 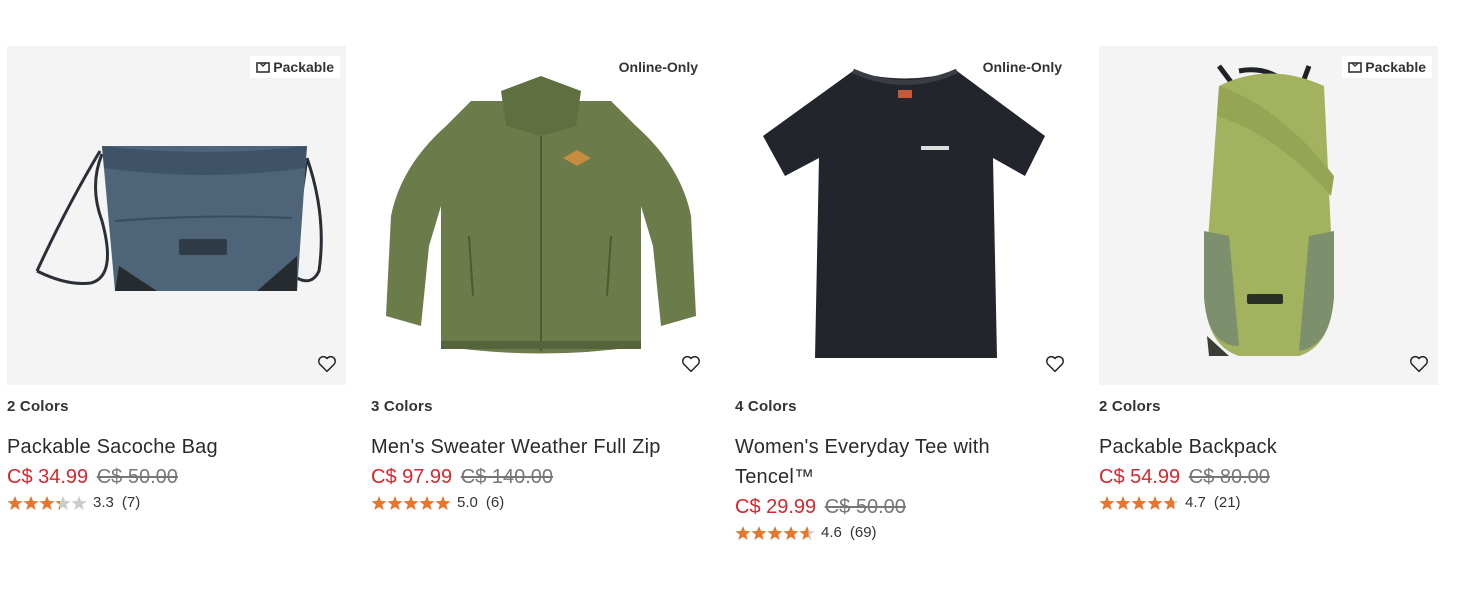 What do you see at coordinates (904, 462) in the screenshot?
I see `product-name: Women's Everyday Tee with Tencel™` at bounding box center [904, 462].